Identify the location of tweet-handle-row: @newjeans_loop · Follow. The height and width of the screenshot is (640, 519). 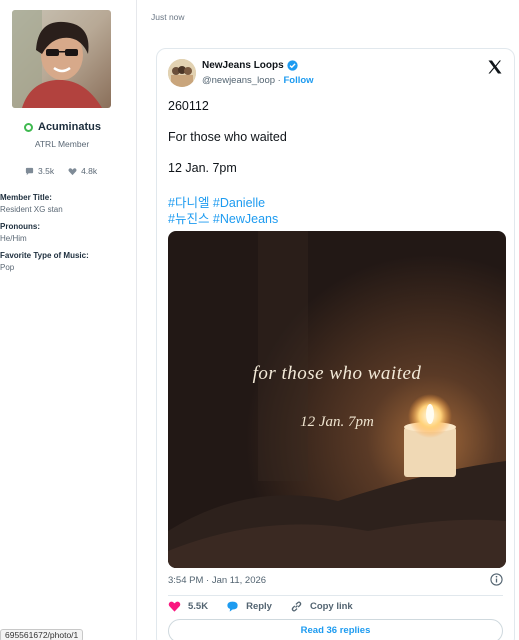
(258, 80).